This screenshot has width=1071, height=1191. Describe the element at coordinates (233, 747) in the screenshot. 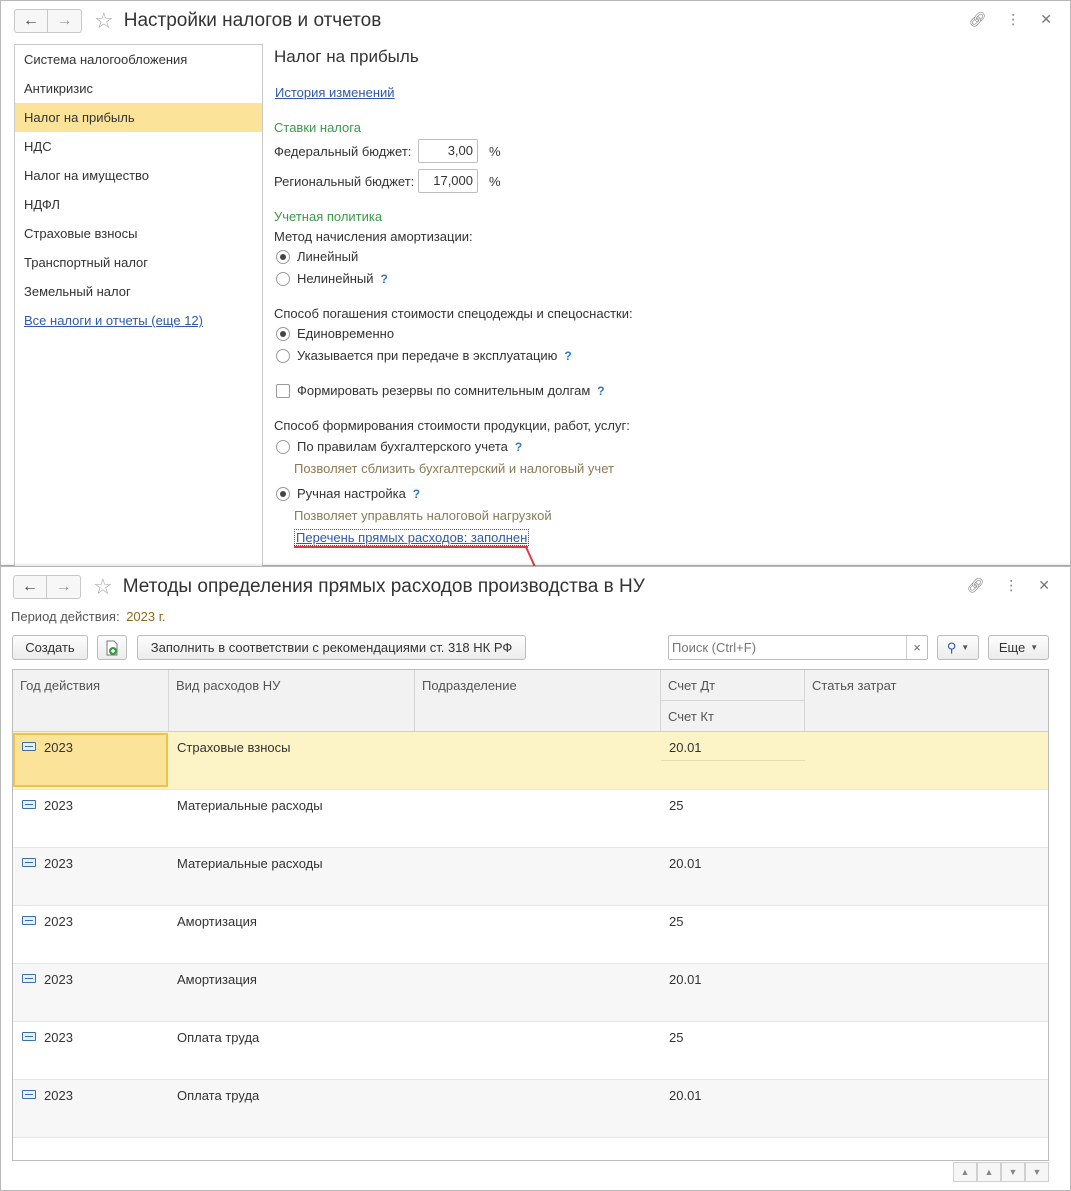

I see `cell-type: Страховые взносы` at that location.